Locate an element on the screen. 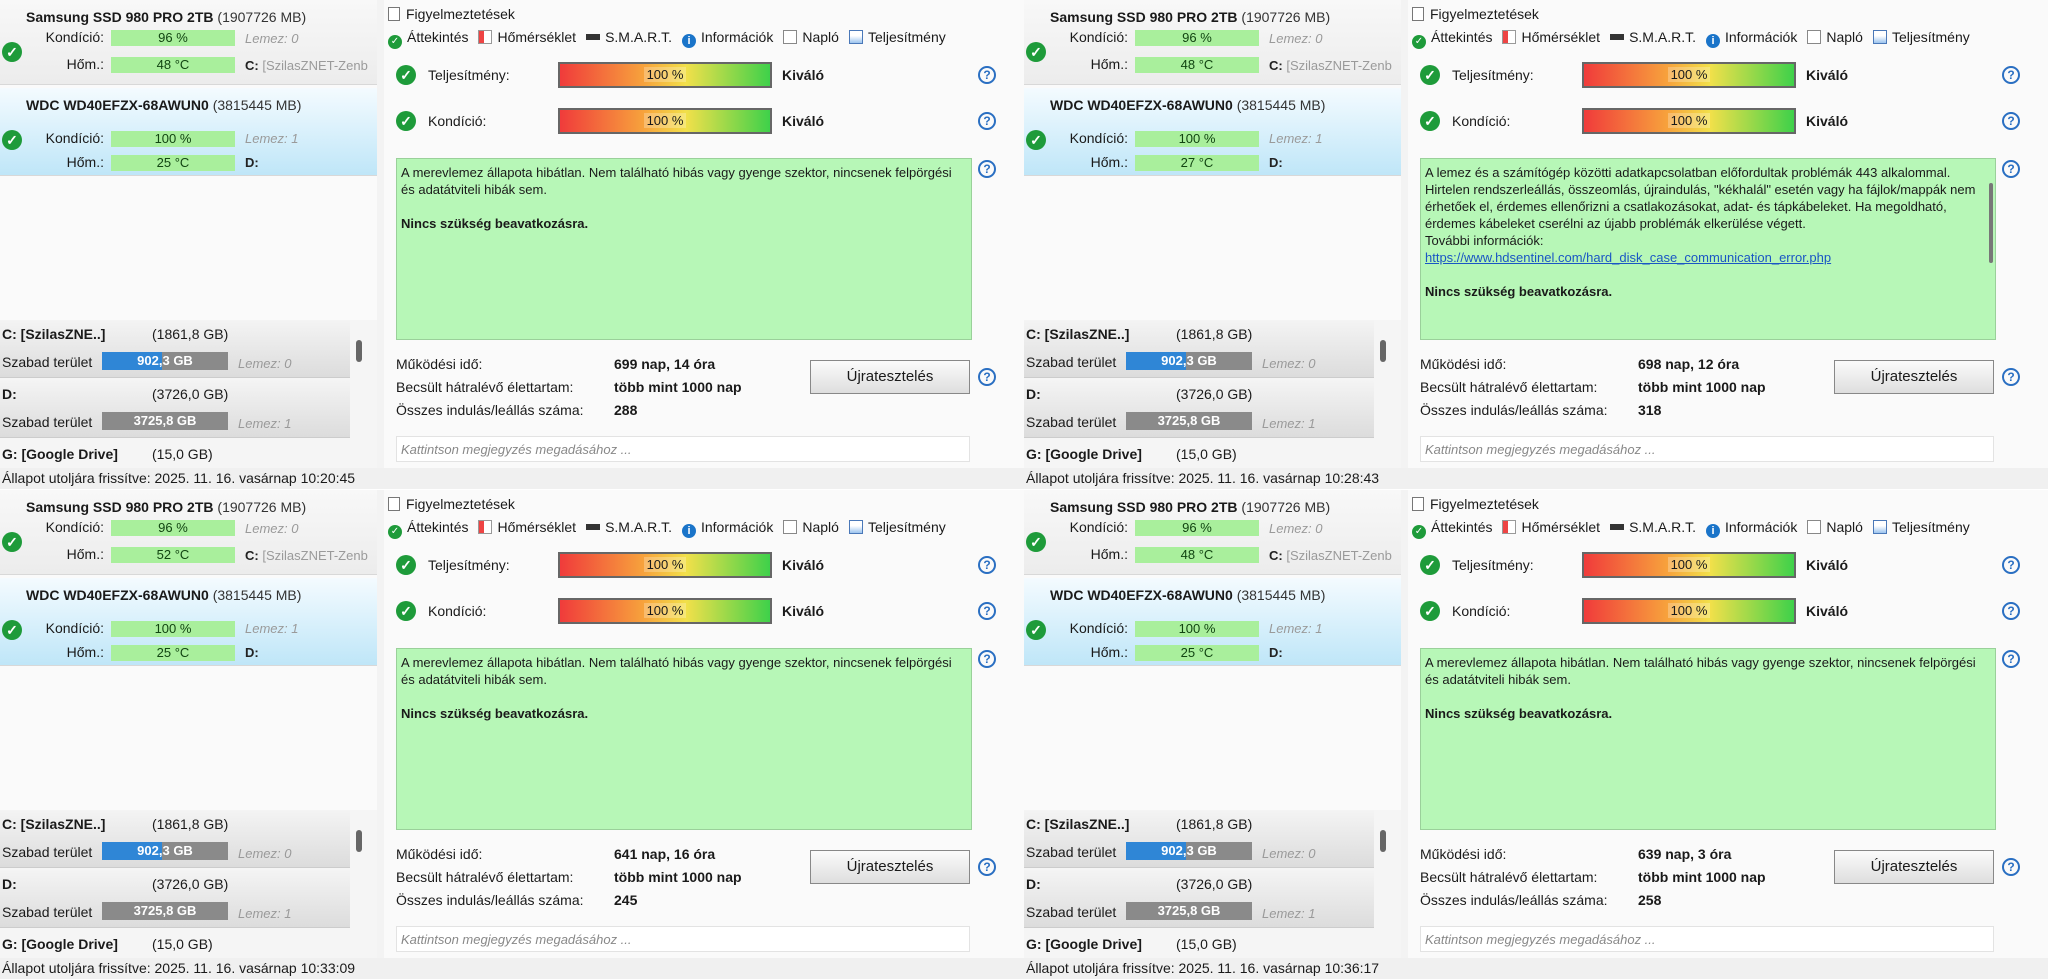  volume-lemez: Lemez: 1 is located at coordinates (265, 913).